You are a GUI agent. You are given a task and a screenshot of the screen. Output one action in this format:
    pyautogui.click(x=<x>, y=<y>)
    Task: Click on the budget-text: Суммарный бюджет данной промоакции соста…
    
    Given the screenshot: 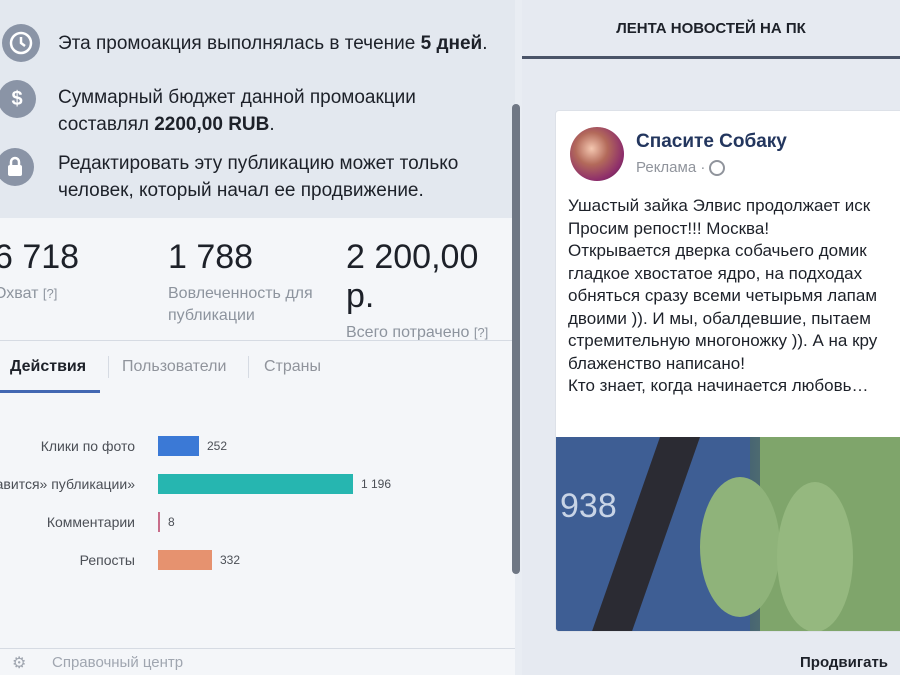 What is the action you would take?
    pyautogui.click(x=237, y=111)
    